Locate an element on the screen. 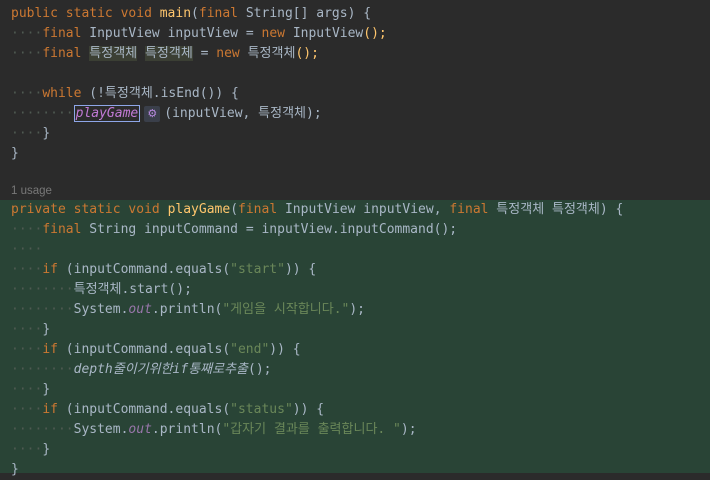  code-line-blank is located at coordinates (355, 74).